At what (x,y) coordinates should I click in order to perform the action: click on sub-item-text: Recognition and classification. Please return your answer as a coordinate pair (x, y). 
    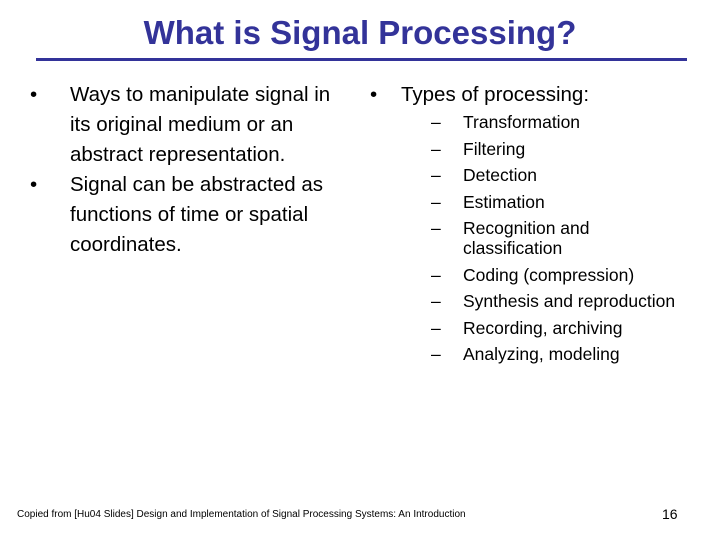
    Looking at the image, I should click on (526, 238).